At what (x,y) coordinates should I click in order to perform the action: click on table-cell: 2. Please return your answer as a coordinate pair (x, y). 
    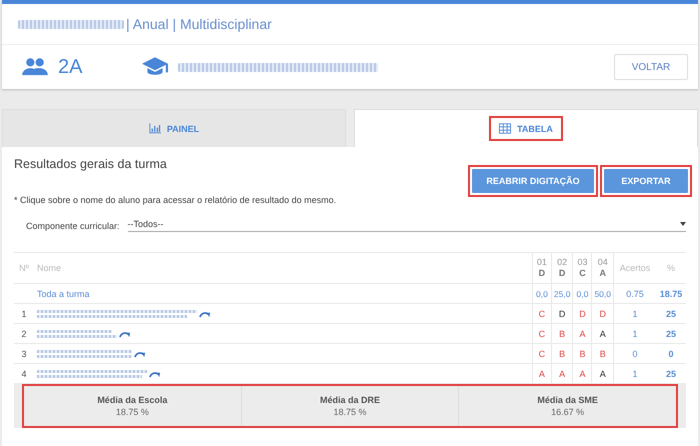
    Looking at the image, I should click on (24, 334).